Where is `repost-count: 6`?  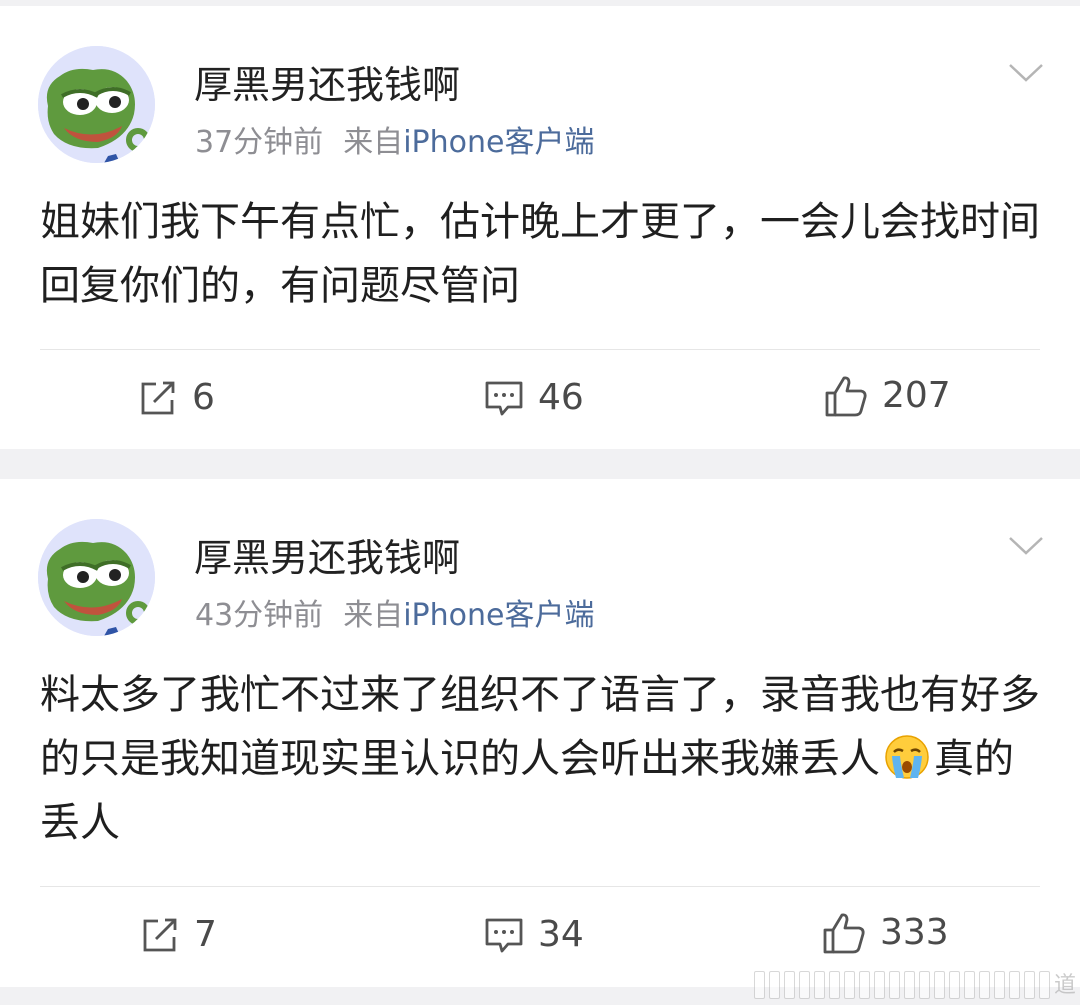
repost-count: 6 is located at coordinates (203, 397).